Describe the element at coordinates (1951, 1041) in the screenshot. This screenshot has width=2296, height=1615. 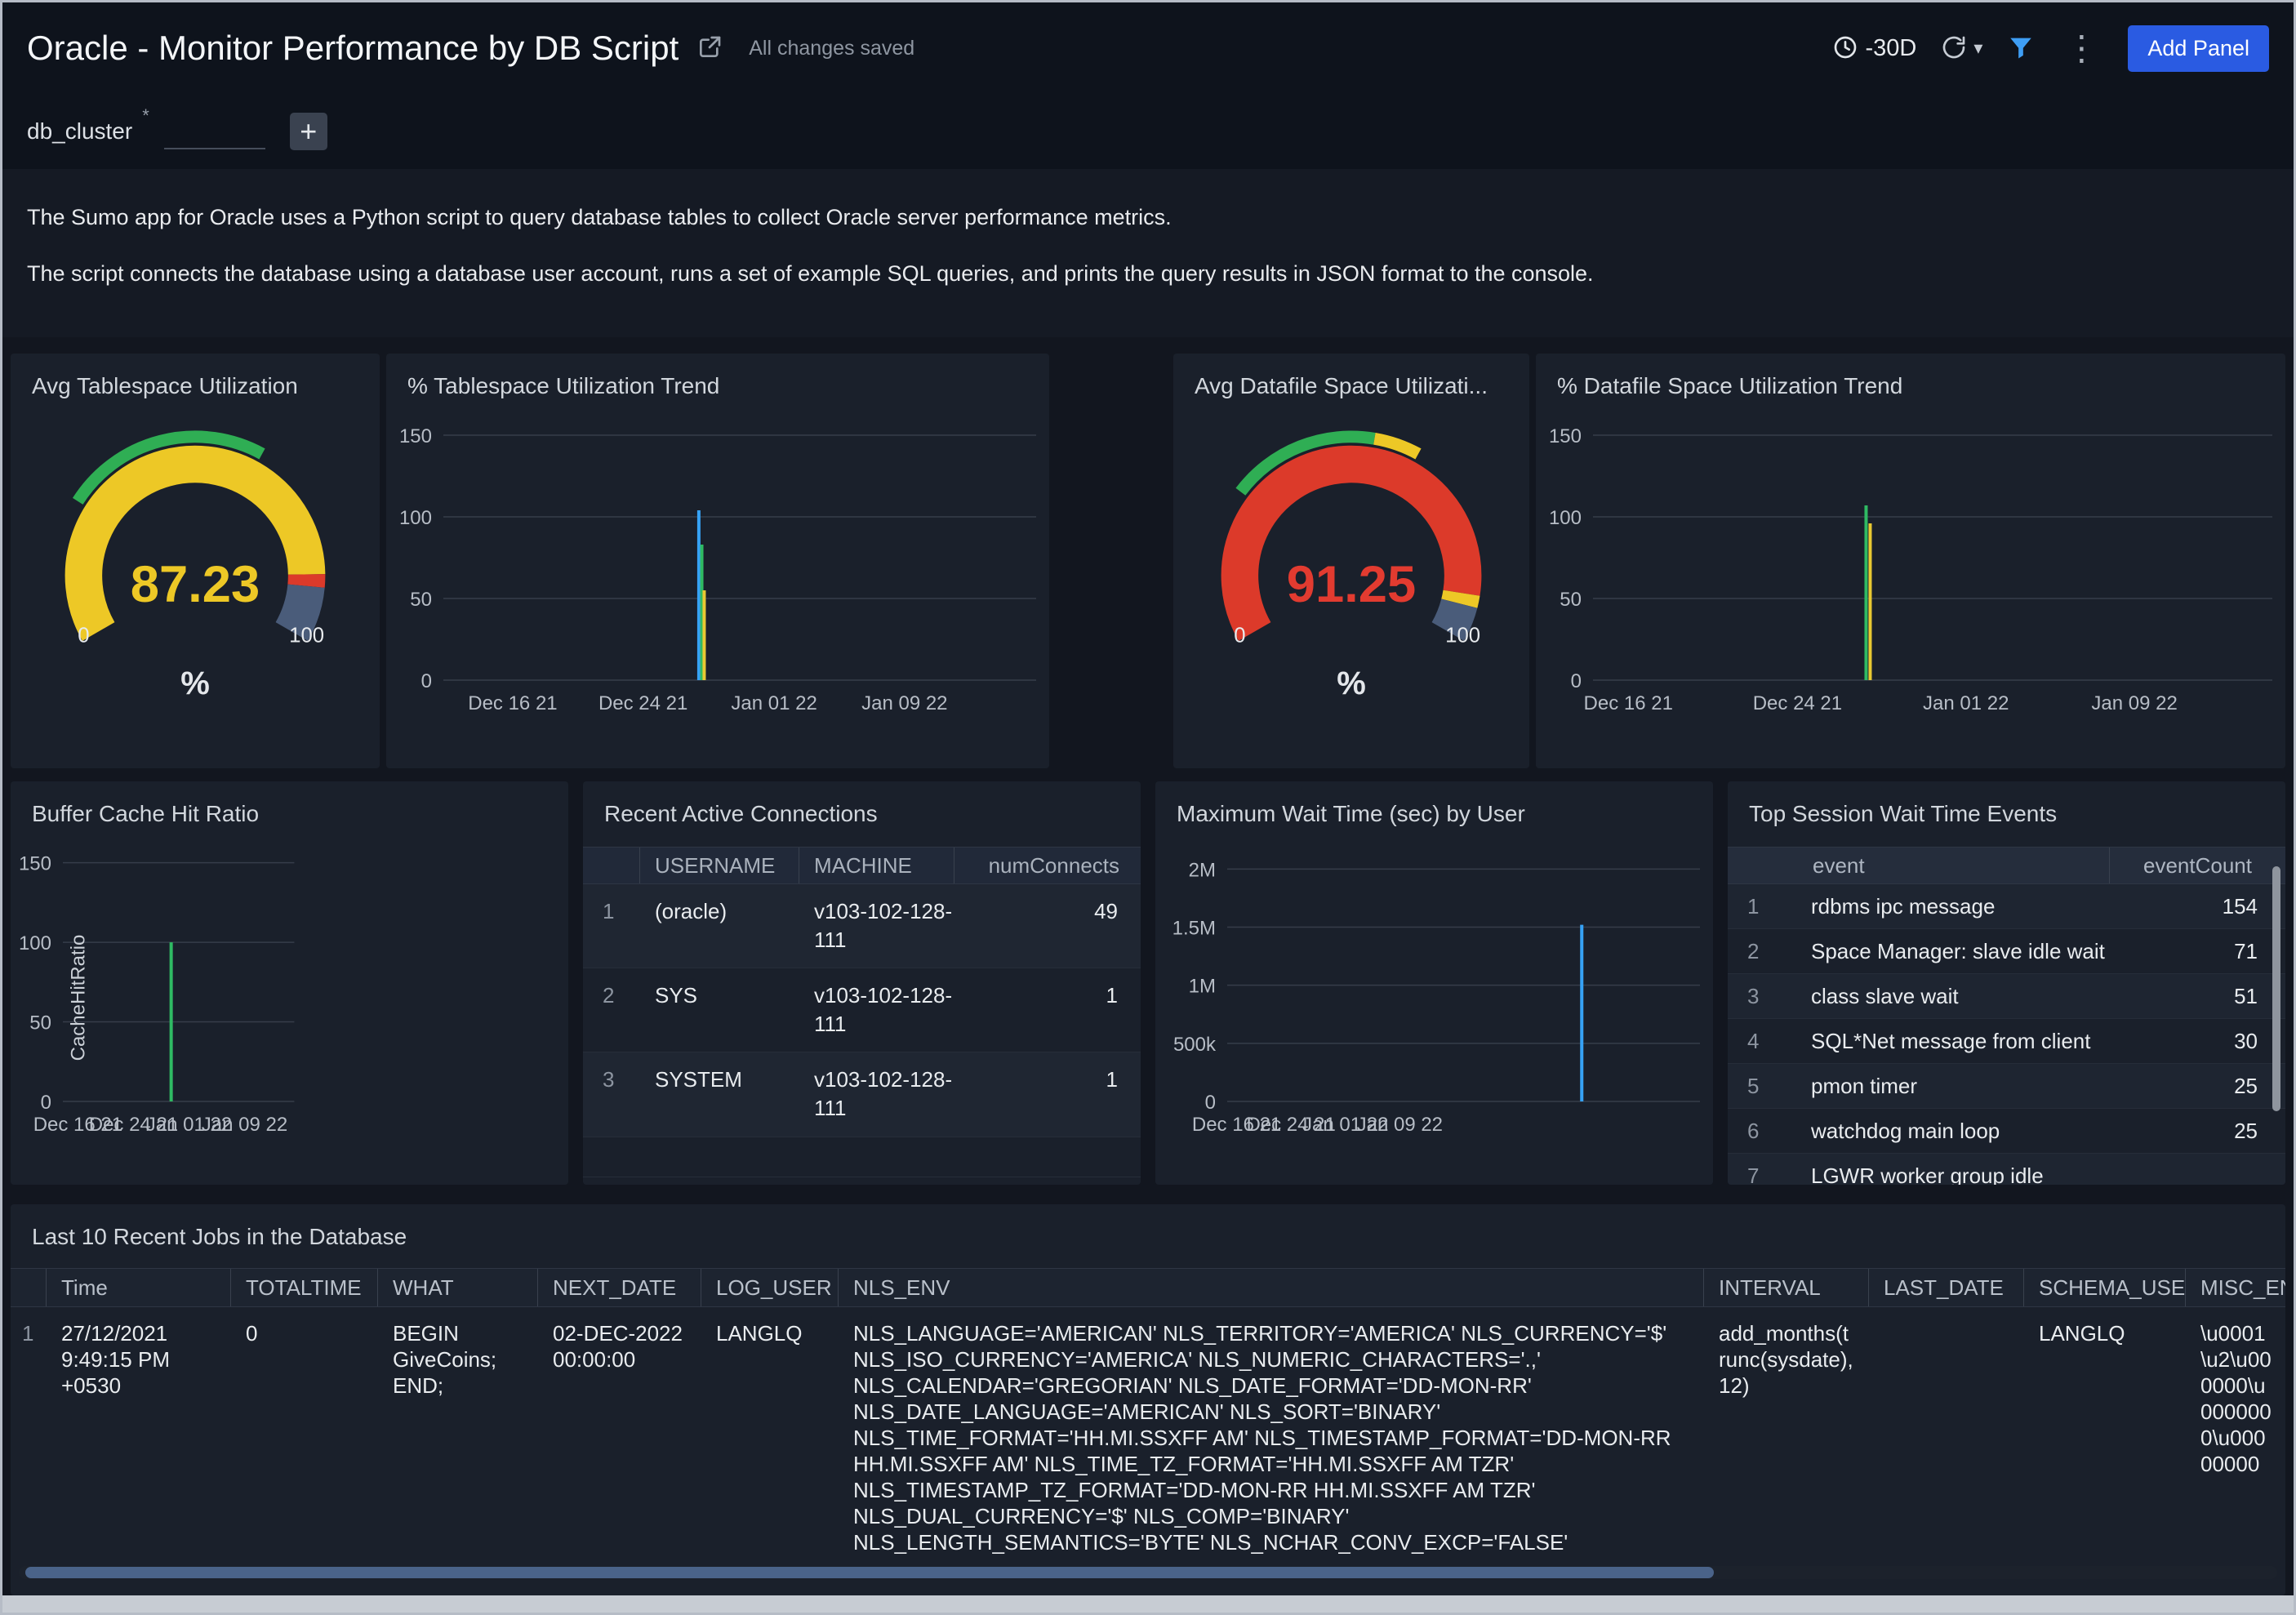
I see `event-cell: SQL*Net message from client` at that location.